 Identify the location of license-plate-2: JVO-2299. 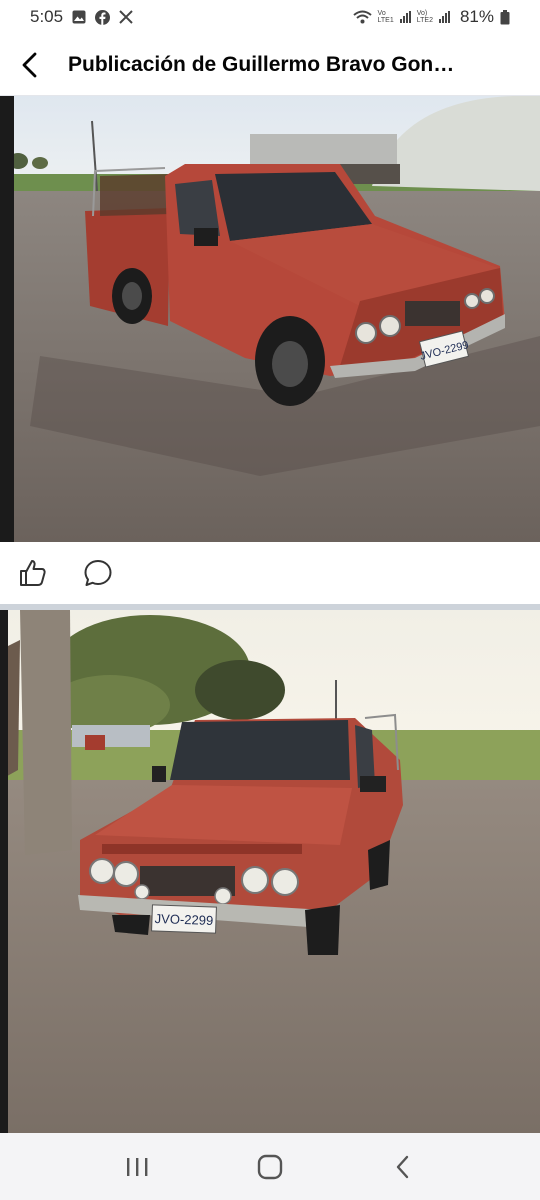
(183, 919).